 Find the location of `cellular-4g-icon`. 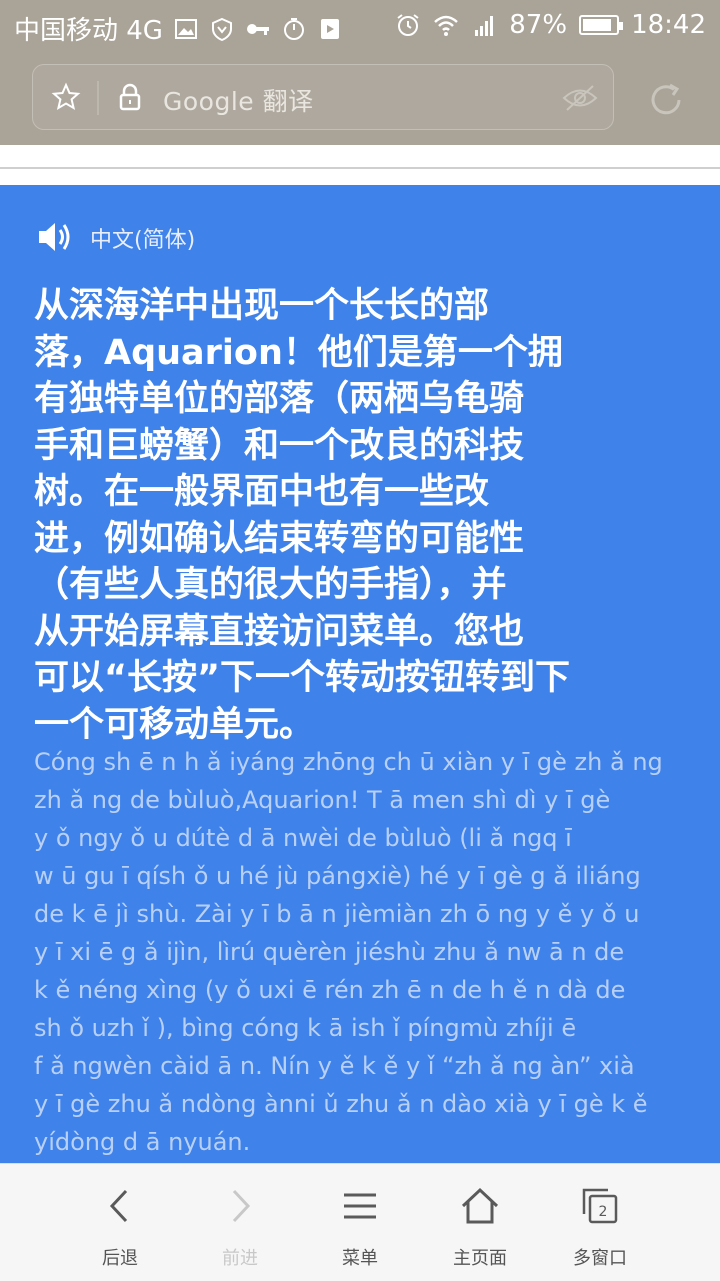

cellular-4g-icon is located at coordinates (484, 25).